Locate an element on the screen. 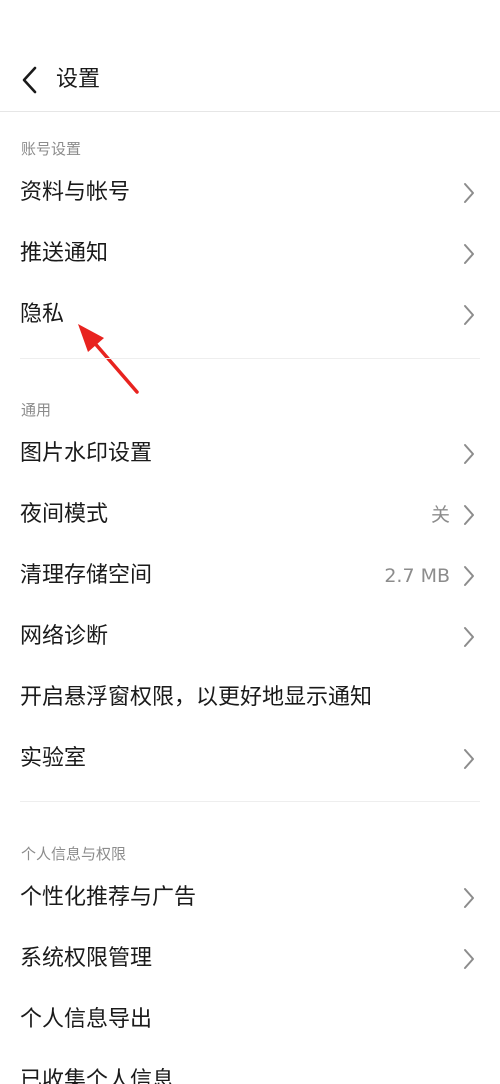 The height and width of the screenshot is (1084, 500). row-label: 系统权限管理 is located at coordinates (86, 958).